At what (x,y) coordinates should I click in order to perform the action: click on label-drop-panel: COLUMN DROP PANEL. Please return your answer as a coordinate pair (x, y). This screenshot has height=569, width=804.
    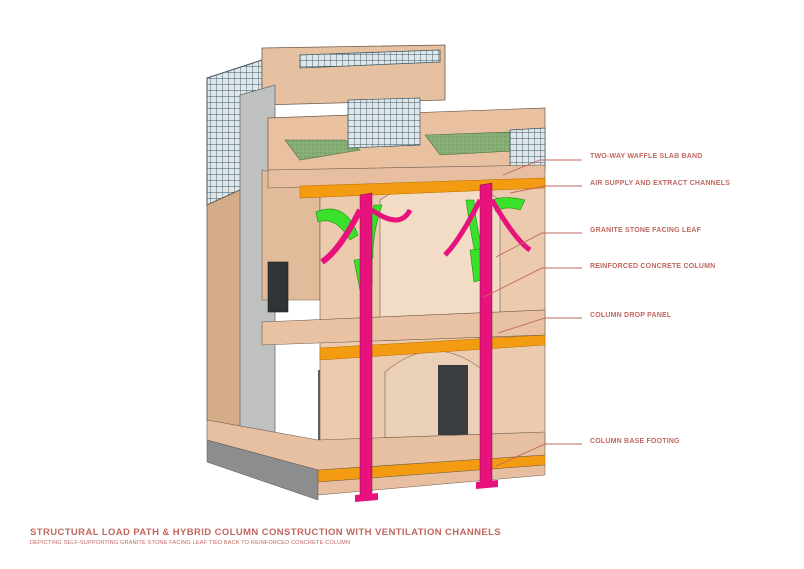
    Looking at the image, I should click on (631, 315).